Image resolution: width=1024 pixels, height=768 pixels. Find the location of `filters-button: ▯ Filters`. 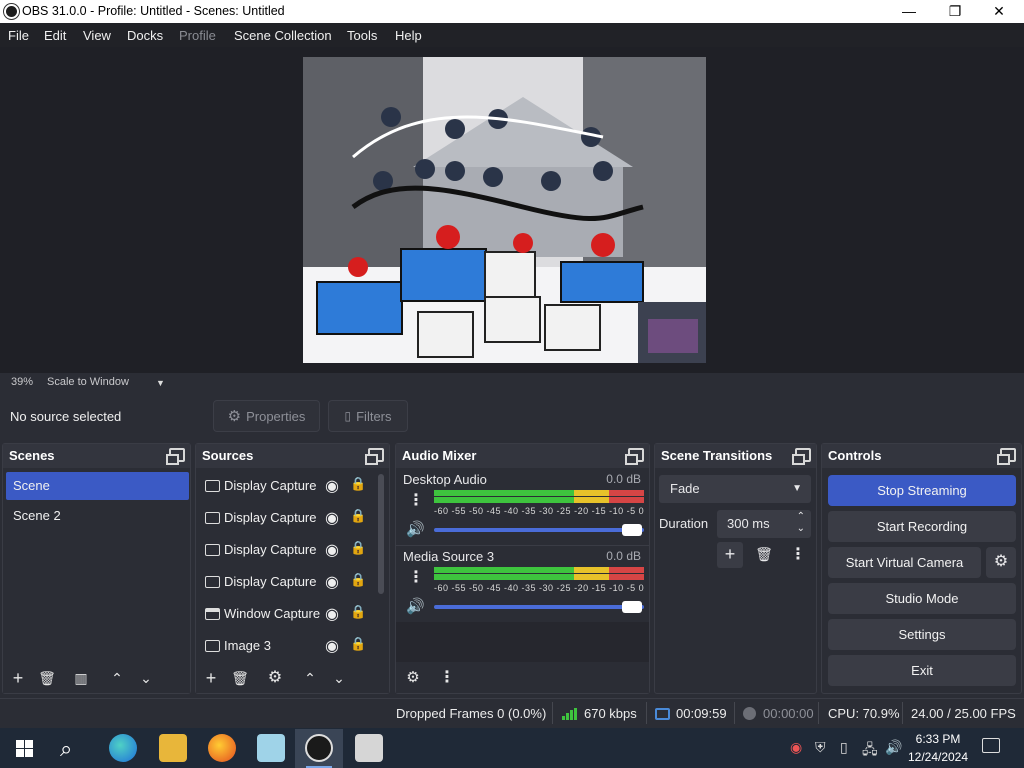

filters-button: ▯ Filters is located at coordinates (368, 416).